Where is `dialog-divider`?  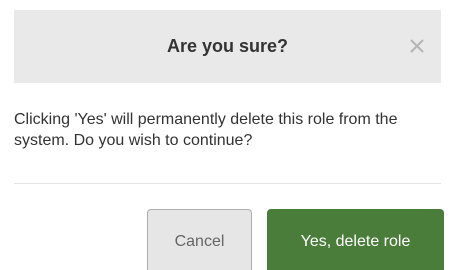 dialog-divider is located at coordinates (227, 183).